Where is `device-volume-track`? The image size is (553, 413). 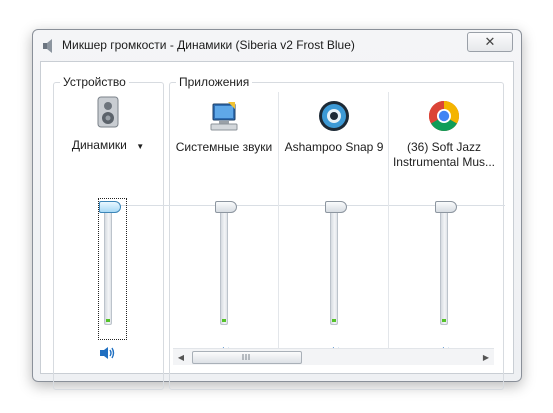
device-volume-track is located at coordinates (108, 265).